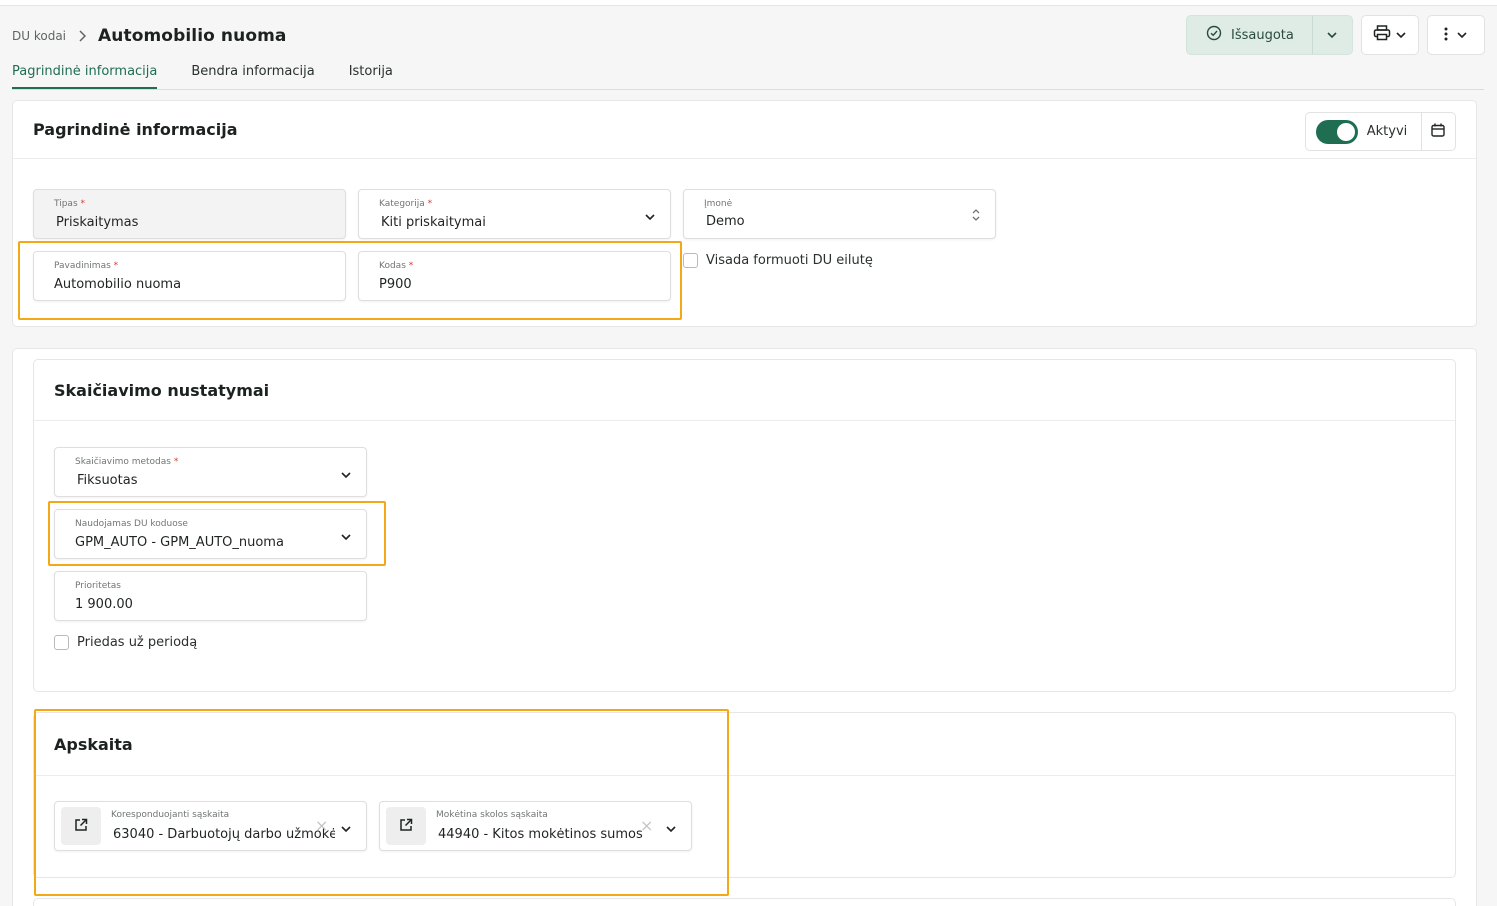 The width and height of the screenshot is (1497, 906). I want to click on imone-select: Įmonė Demo, so click(839, 214).